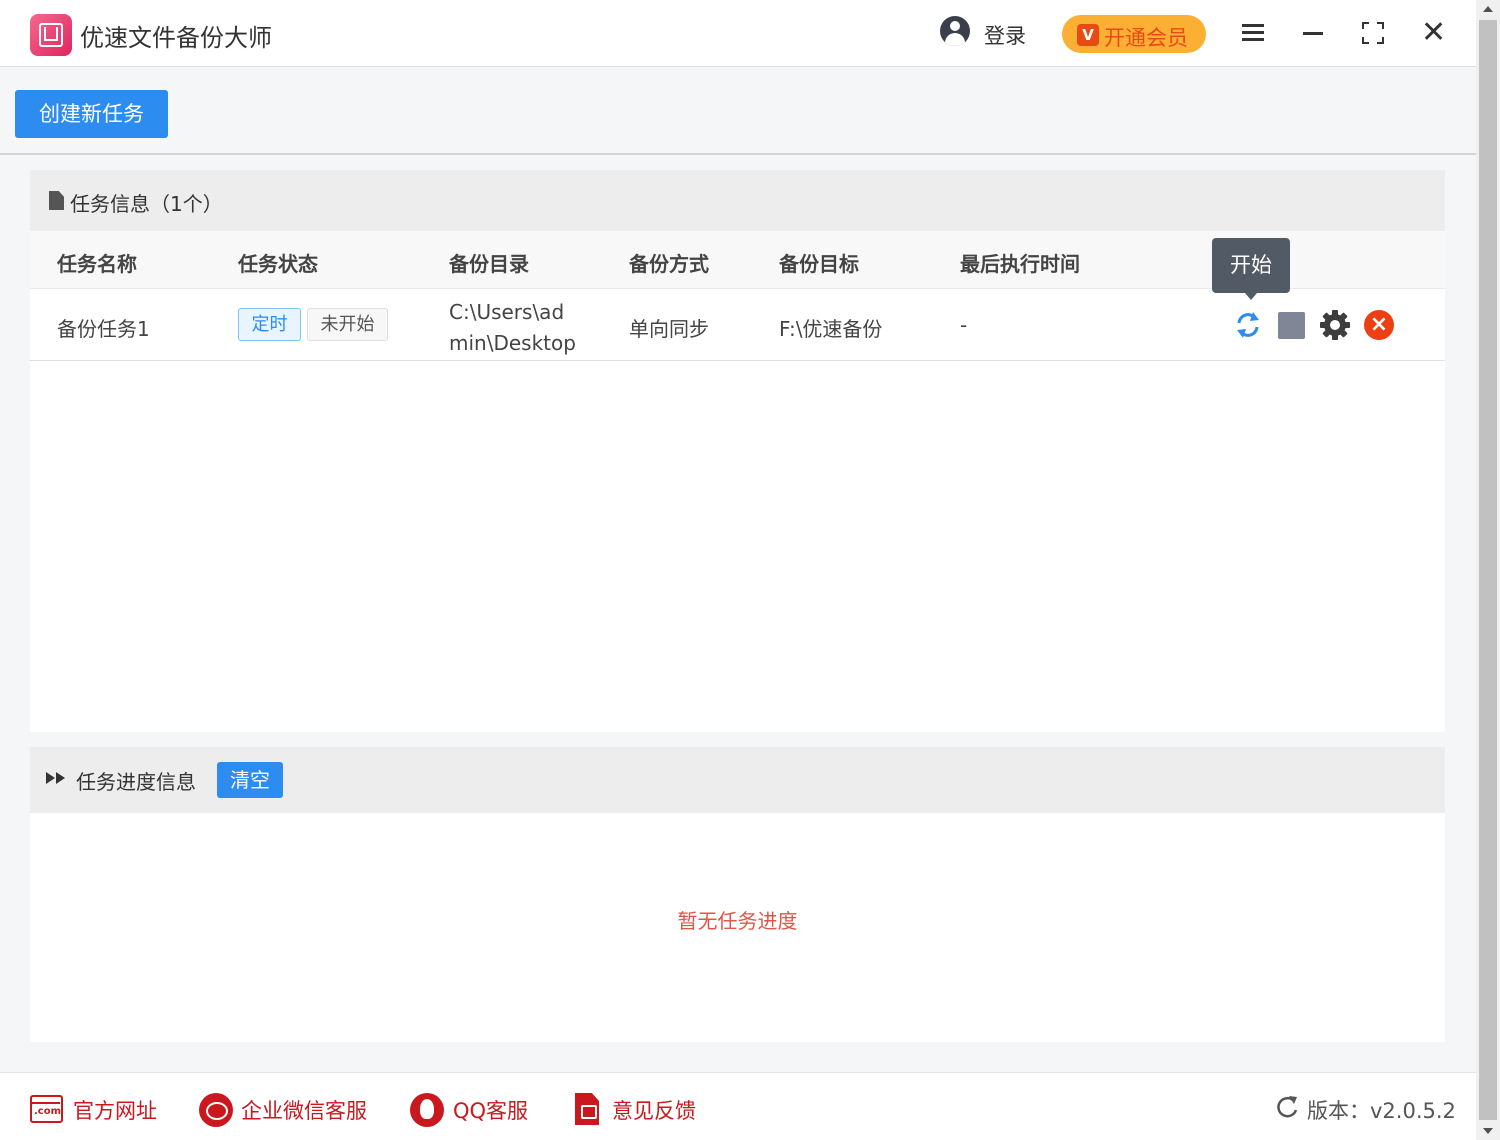 The image size is (1500, 1140). What do you see at coordinates (737, 200) in the screenshot?
I see `task-panel-header: 任务信息（1个）` at bounding box center [737, 200].